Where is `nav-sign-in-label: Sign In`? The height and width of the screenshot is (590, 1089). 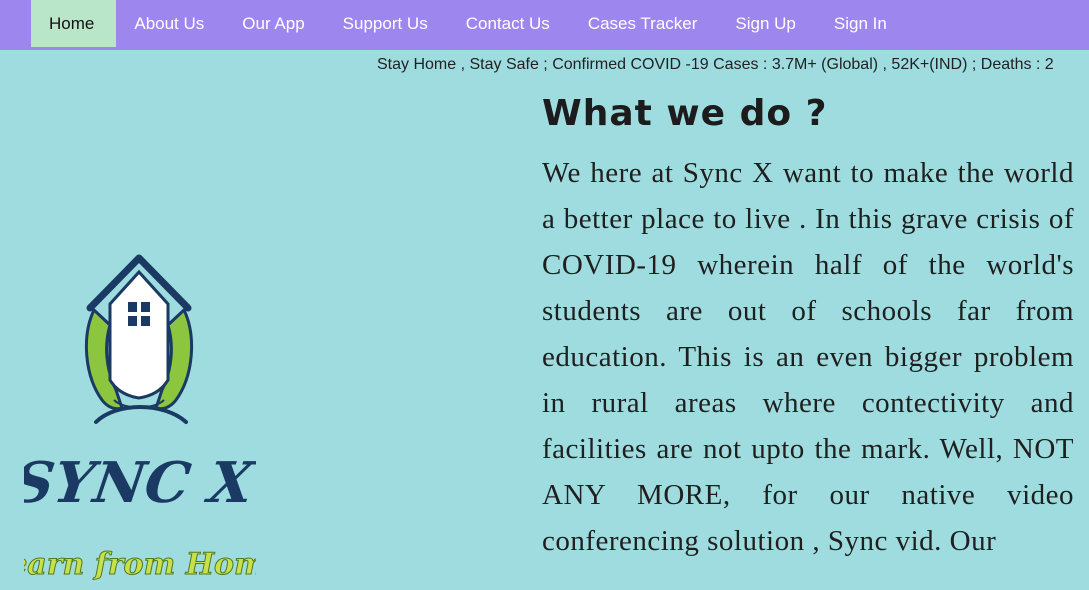 nav-sign-in-label: Sign In is located at coordinates (860, 23).